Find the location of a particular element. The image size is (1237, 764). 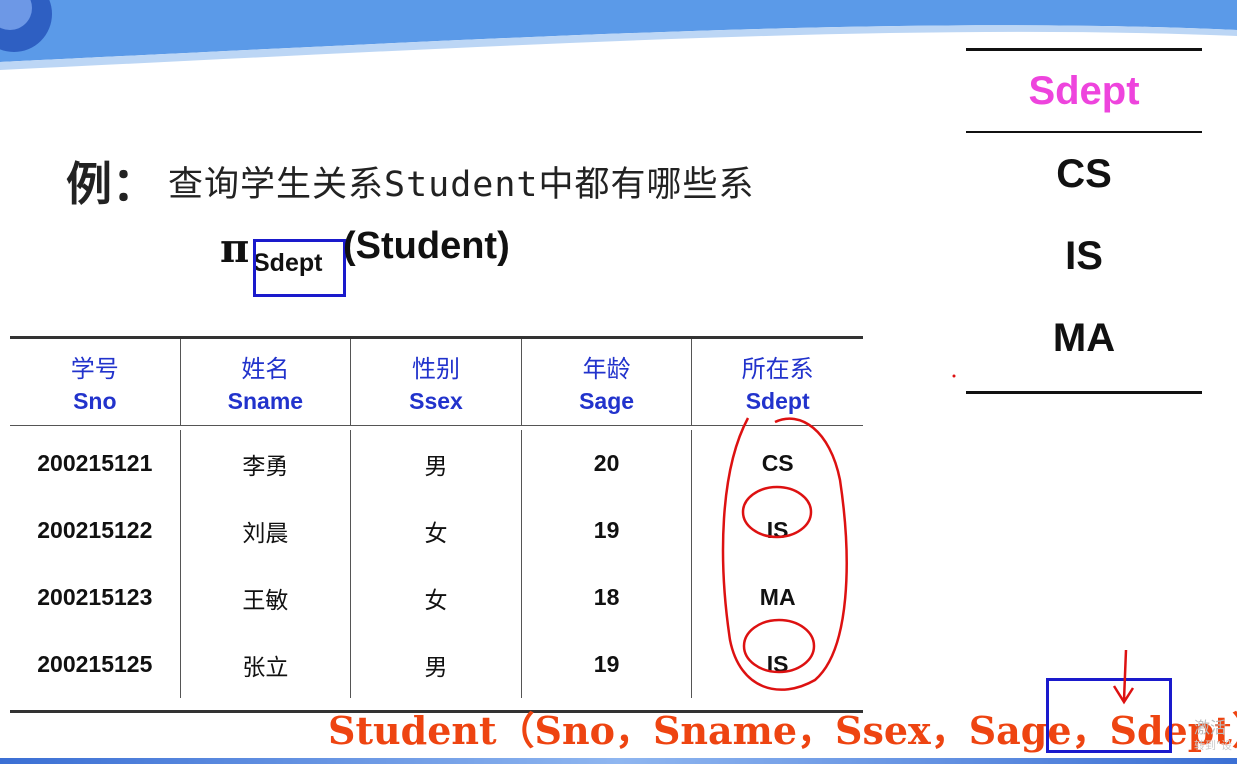

header-sno: 学号 Sno is located at coordinates (95, 382).